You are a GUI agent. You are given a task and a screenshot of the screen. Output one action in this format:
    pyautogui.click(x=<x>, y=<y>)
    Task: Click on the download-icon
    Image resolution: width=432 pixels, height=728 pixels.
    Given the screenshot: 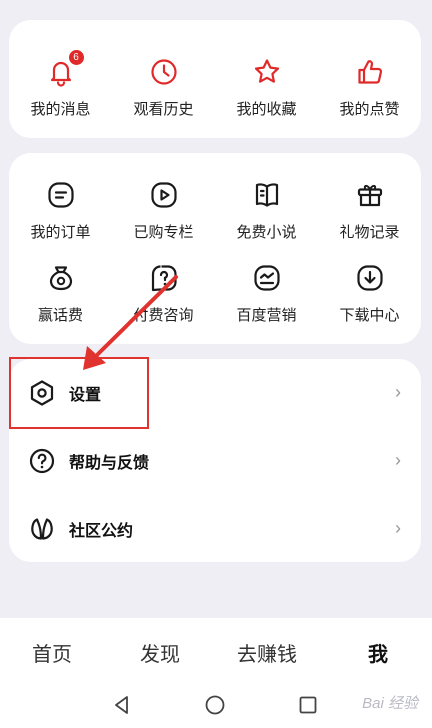 What is the action you would take?
    pyautogui.click(x=369, y=278)
    